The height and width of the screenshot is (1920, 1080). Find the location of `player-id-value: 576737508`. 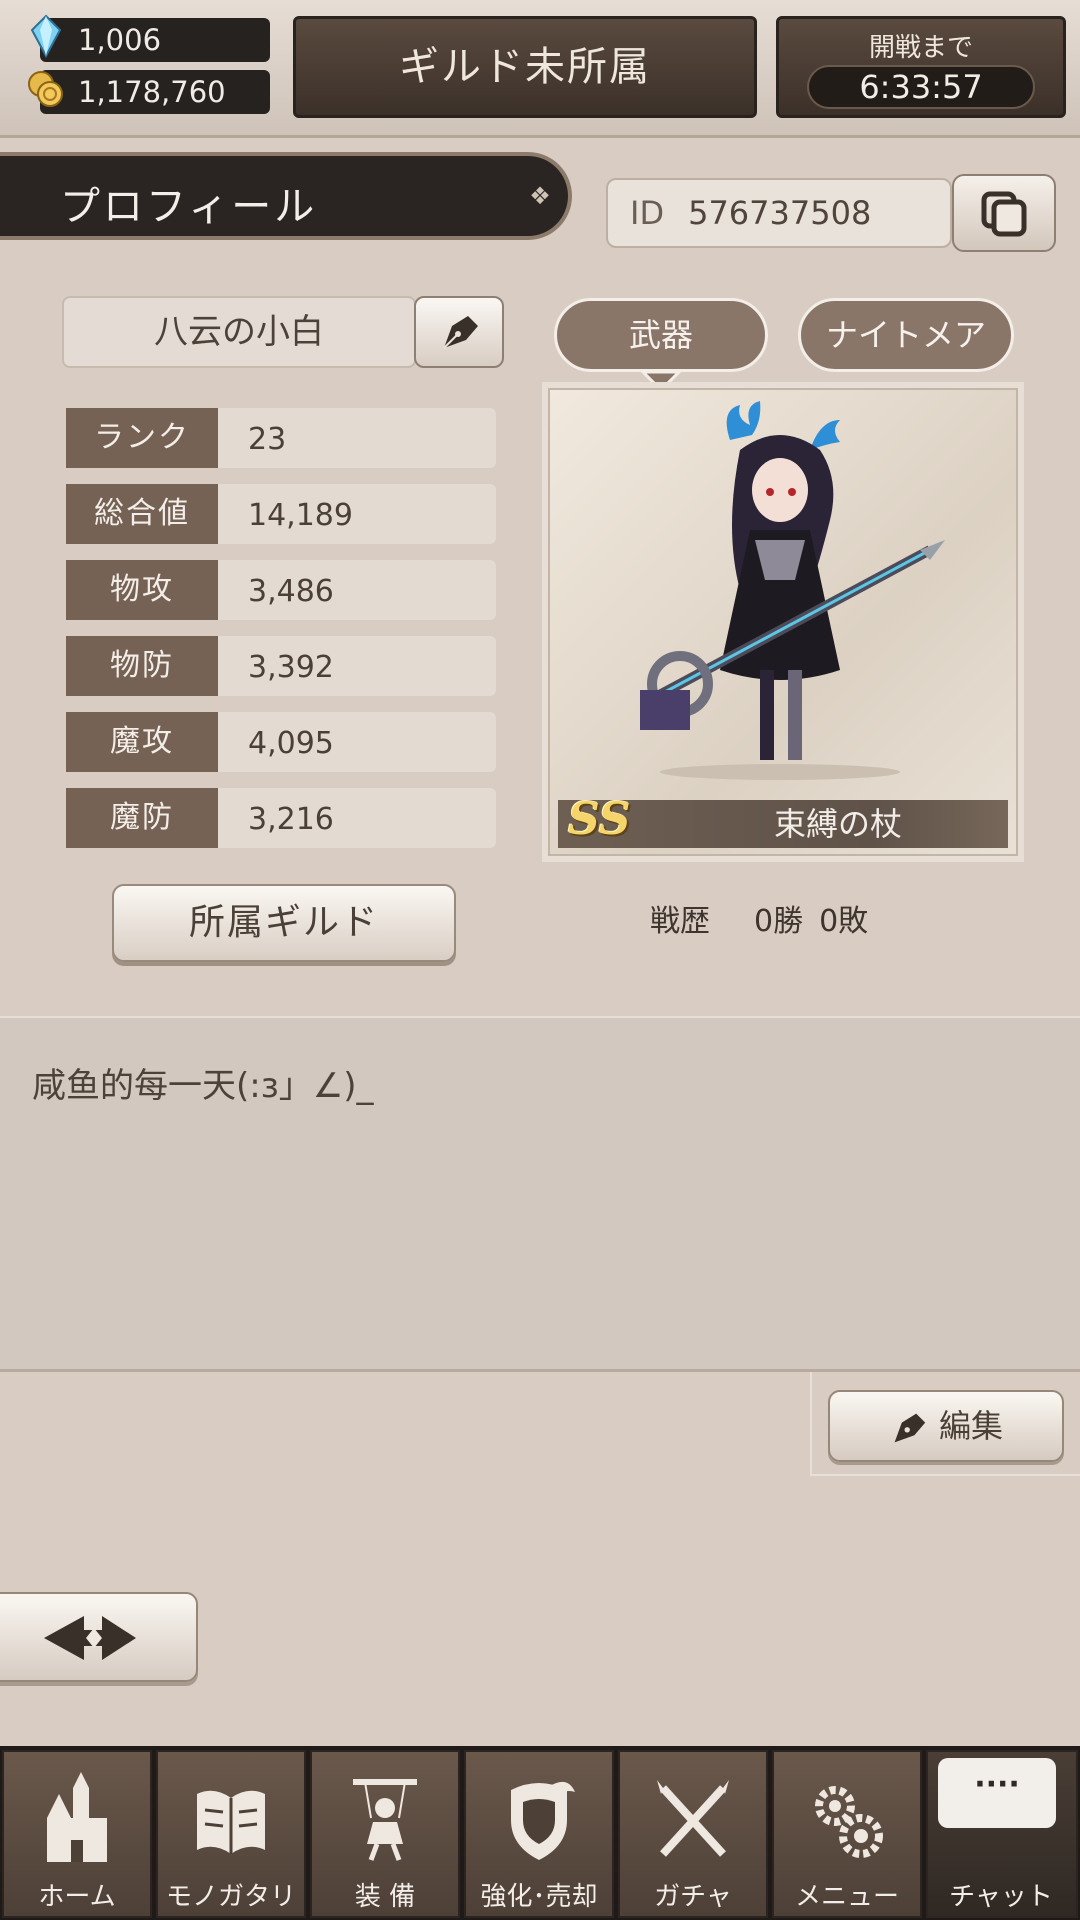

player-id-value: 576737508 is located at coordinates (780, 213).